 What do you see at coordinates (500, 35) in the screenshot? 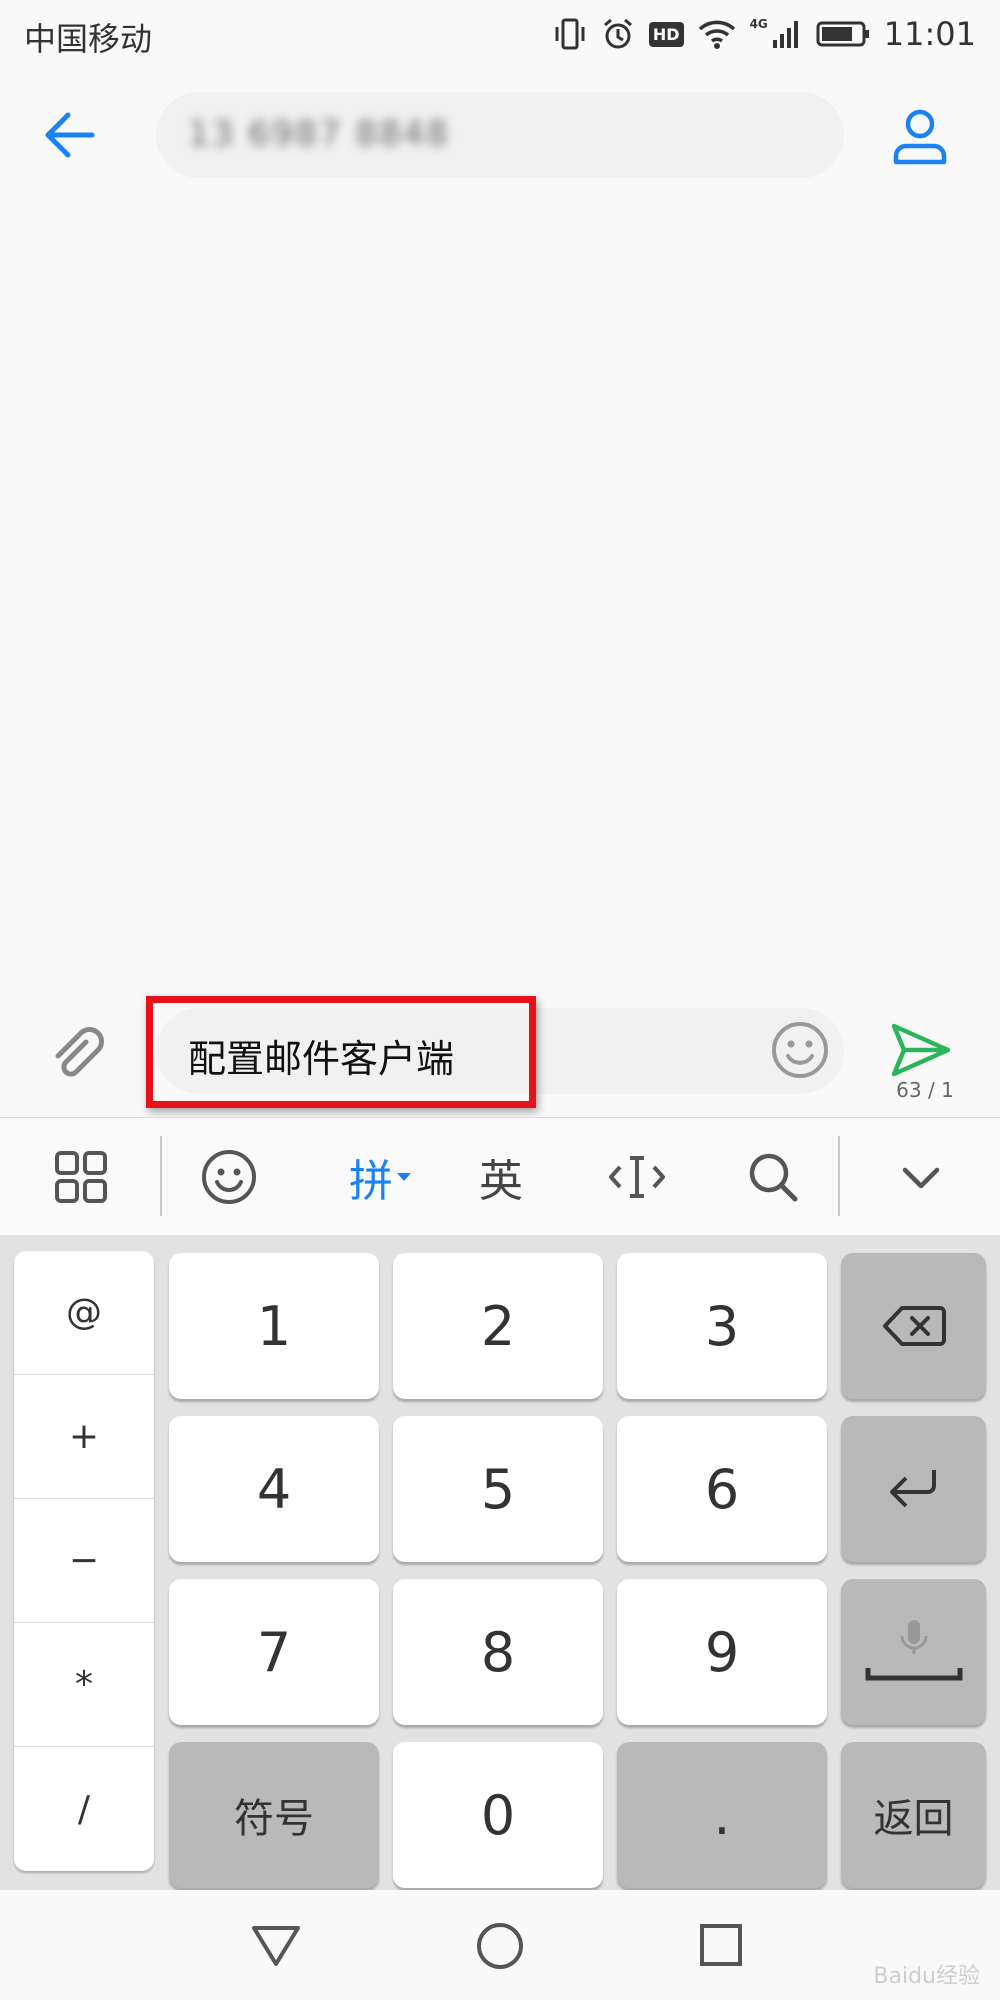
I see `status-bar: 中国移动 HD 4G 11:01` at bounding box center [500, 35].